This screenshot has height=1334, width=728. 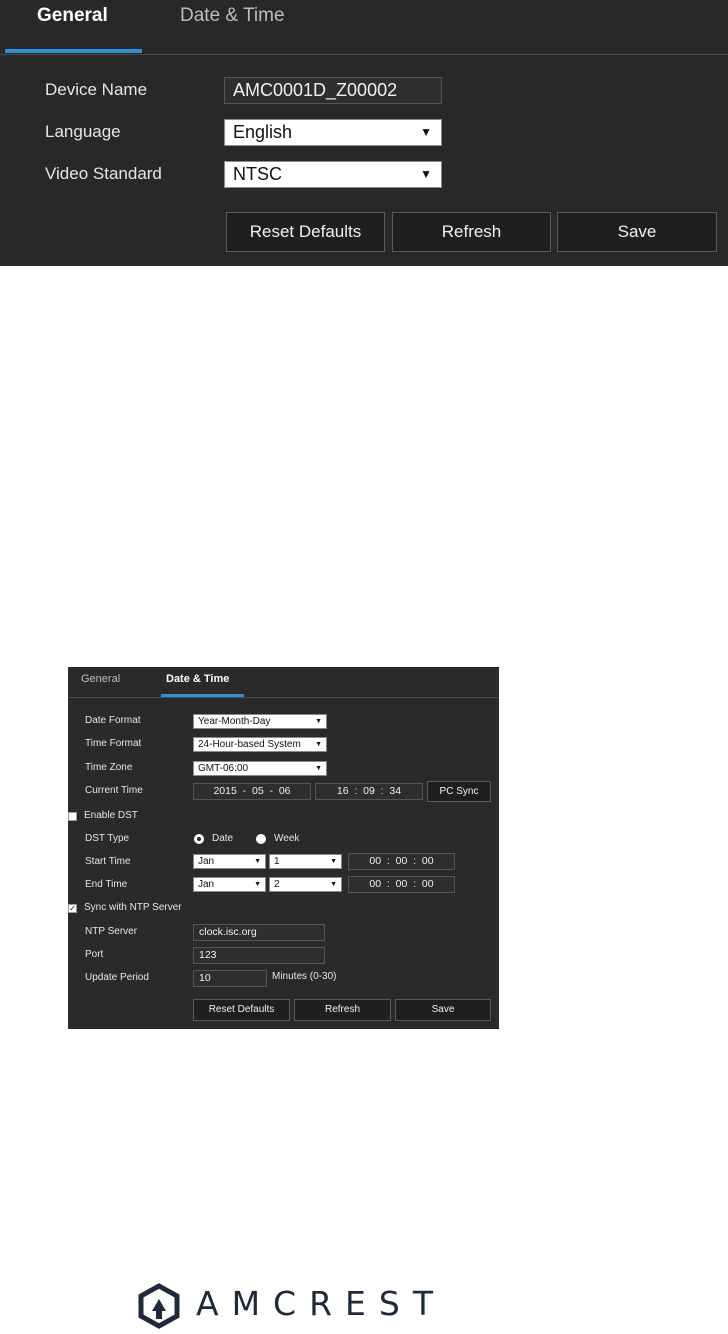 What do you see at coordinates (259, 932) in the screenshot?
I see `ntp-server-input: clock.isc.org` at bounding box center [259, 932].